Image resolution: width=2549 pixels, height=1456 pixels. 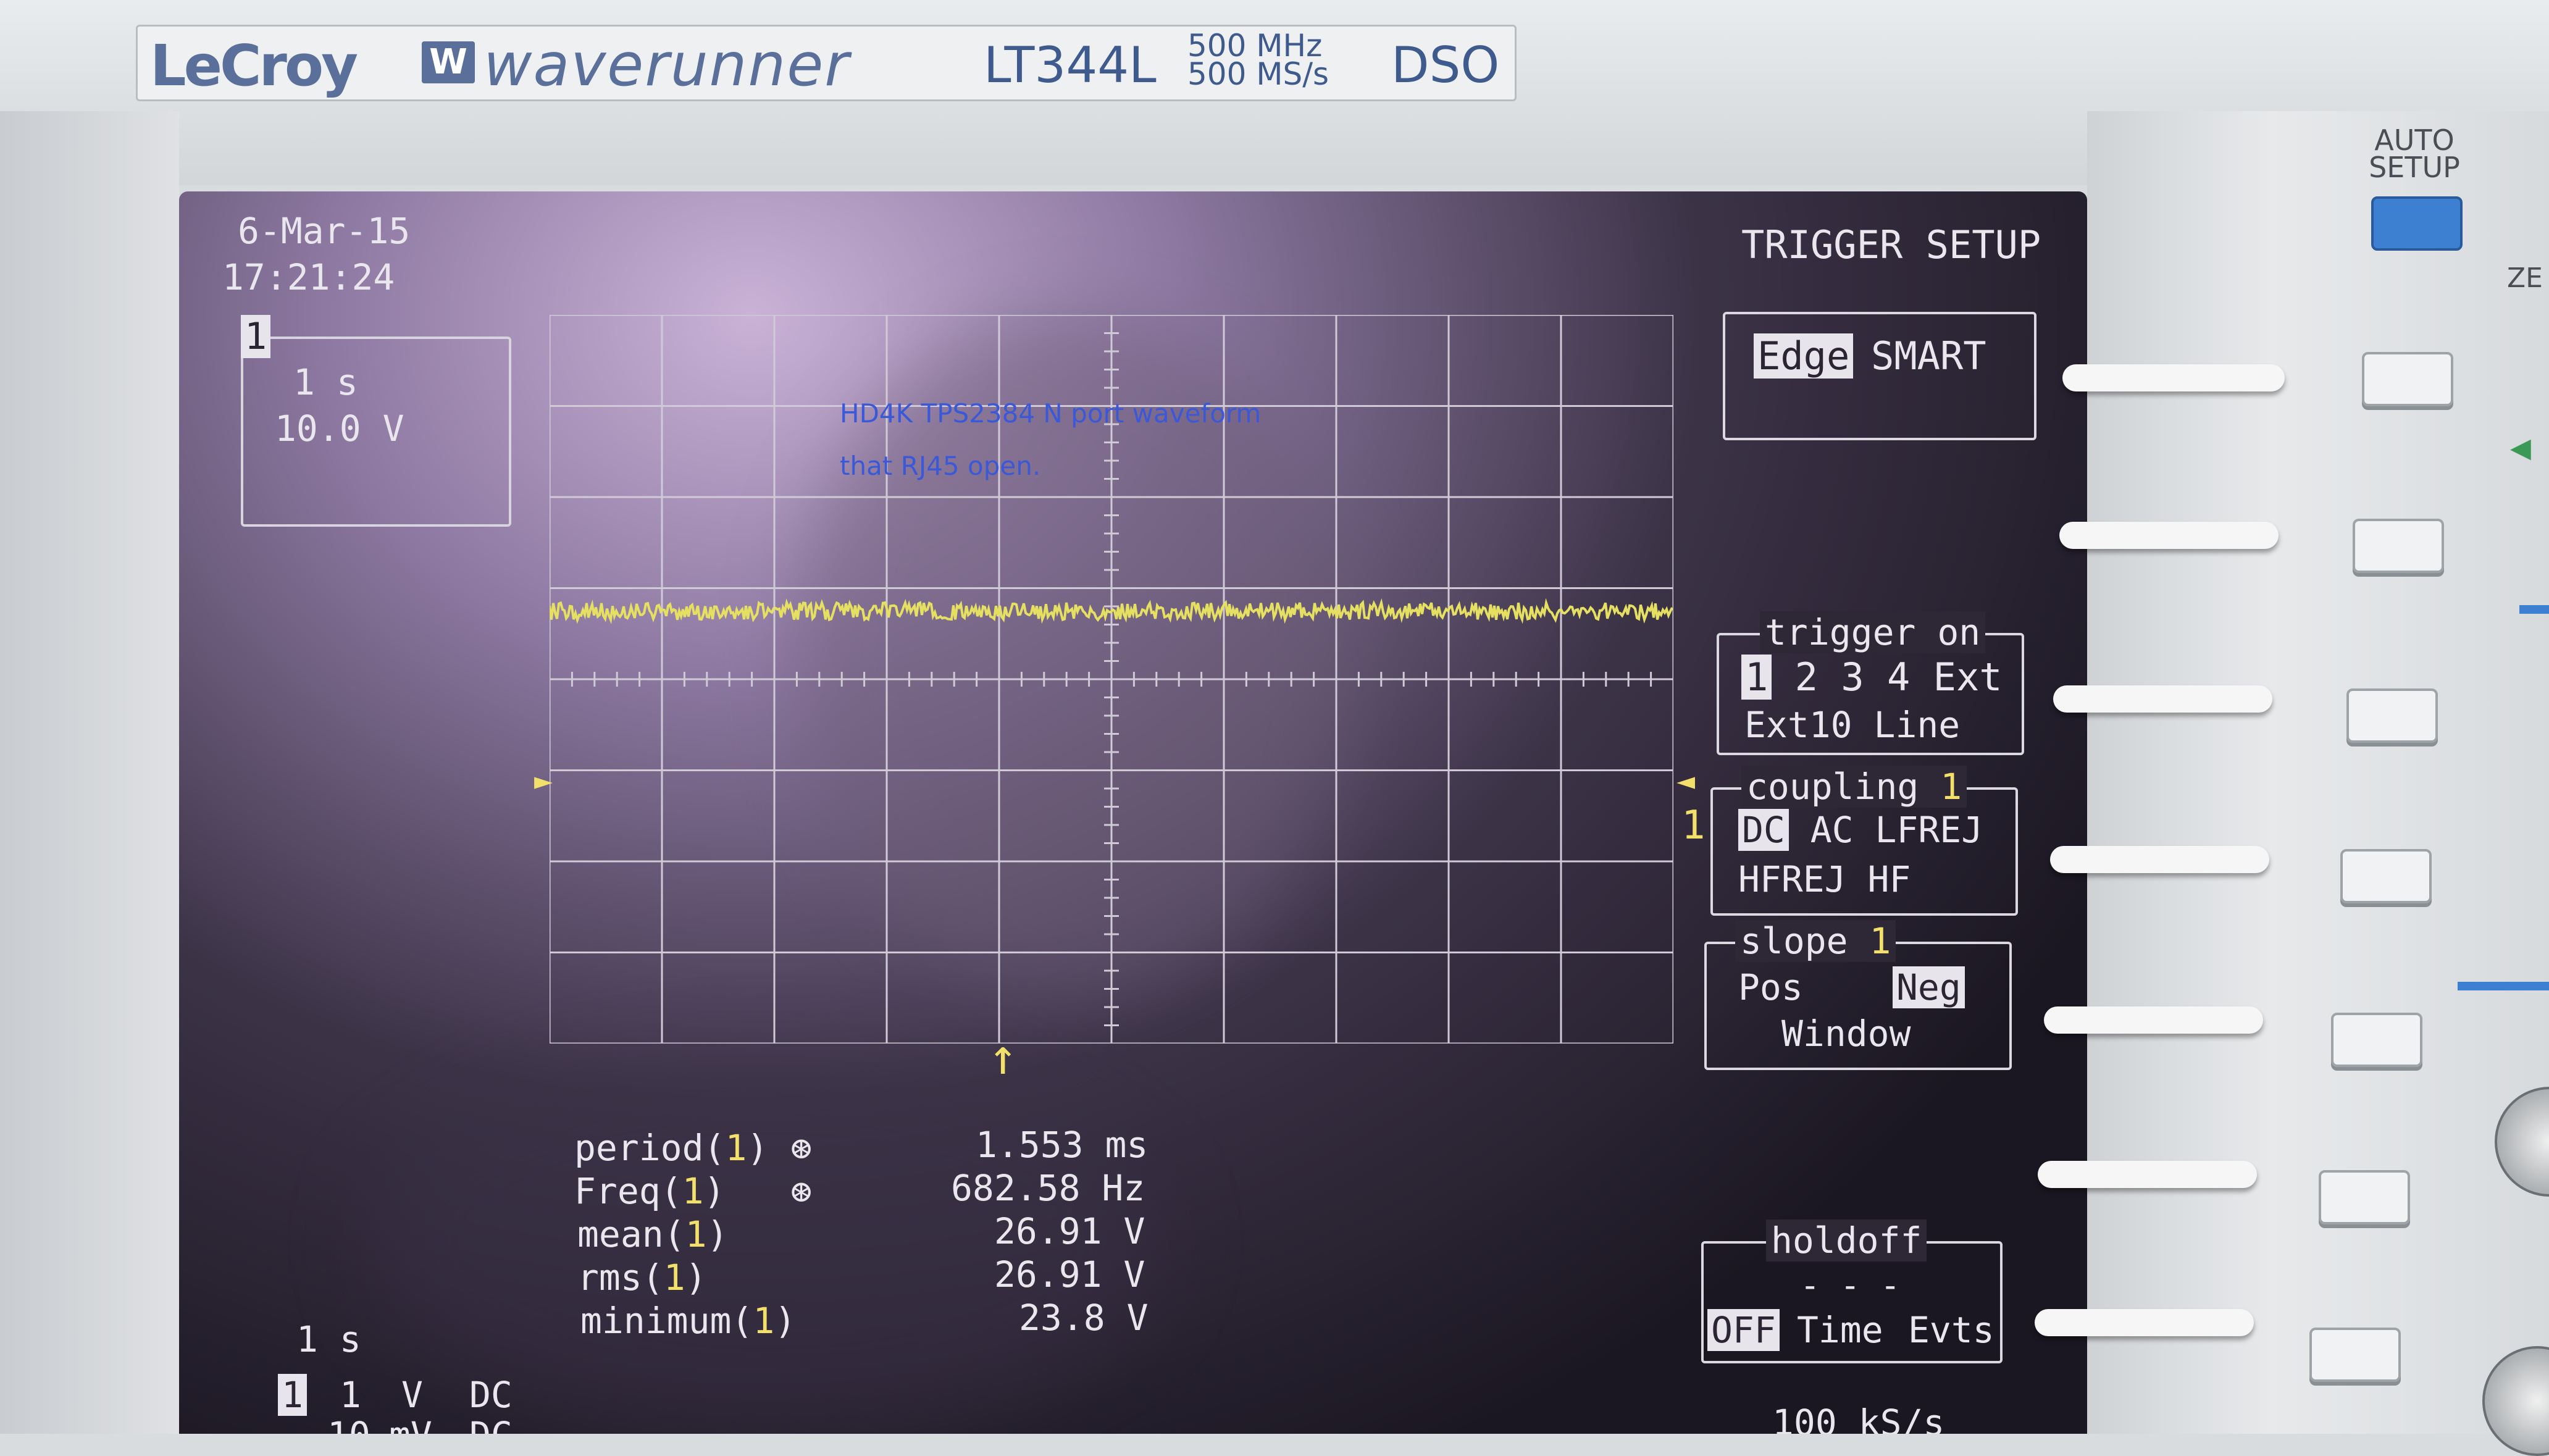 What do you see at coordinates (543, 780) in the screenshot?
I see `left-level-marker-icon: ►` at bounding box center [543, 780].